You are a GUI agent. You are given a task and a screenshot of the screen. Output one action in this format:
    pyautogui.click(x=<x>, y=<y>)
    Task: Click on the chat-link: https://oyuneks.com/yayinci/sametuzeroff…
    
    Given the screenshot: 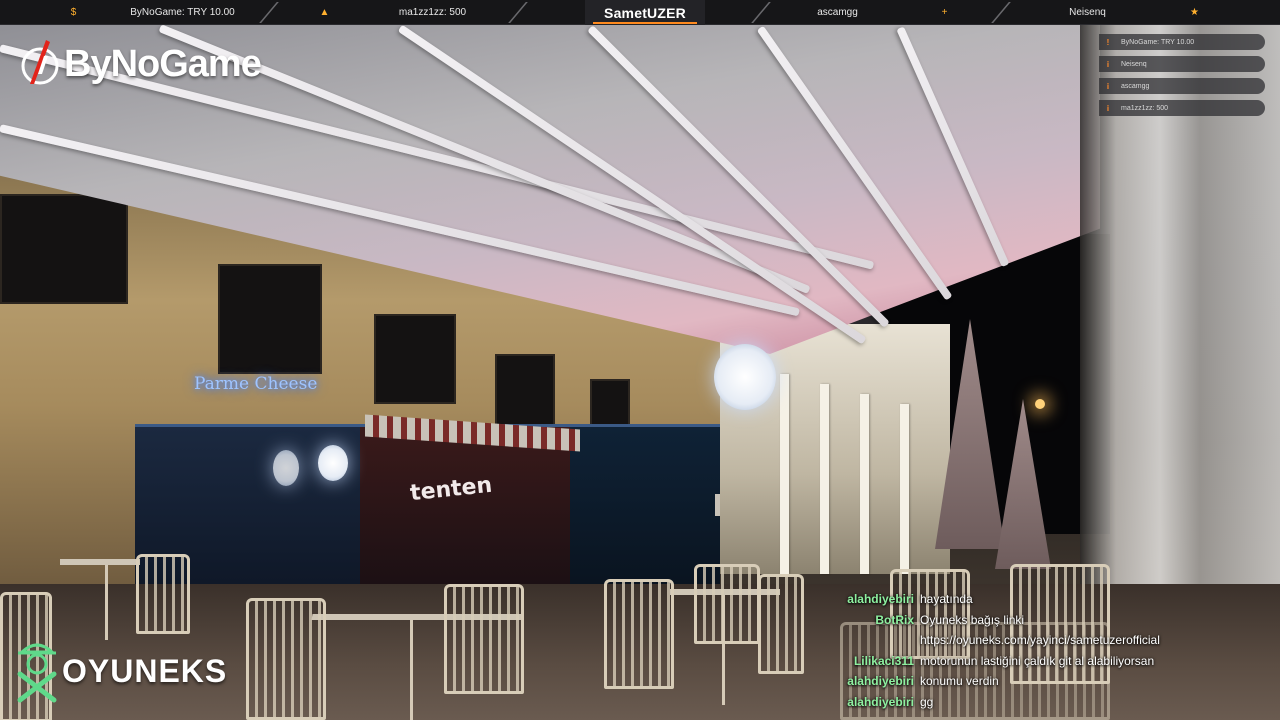 What is the action you would take?
    pyautogui.click(x=1040, y=640)
    